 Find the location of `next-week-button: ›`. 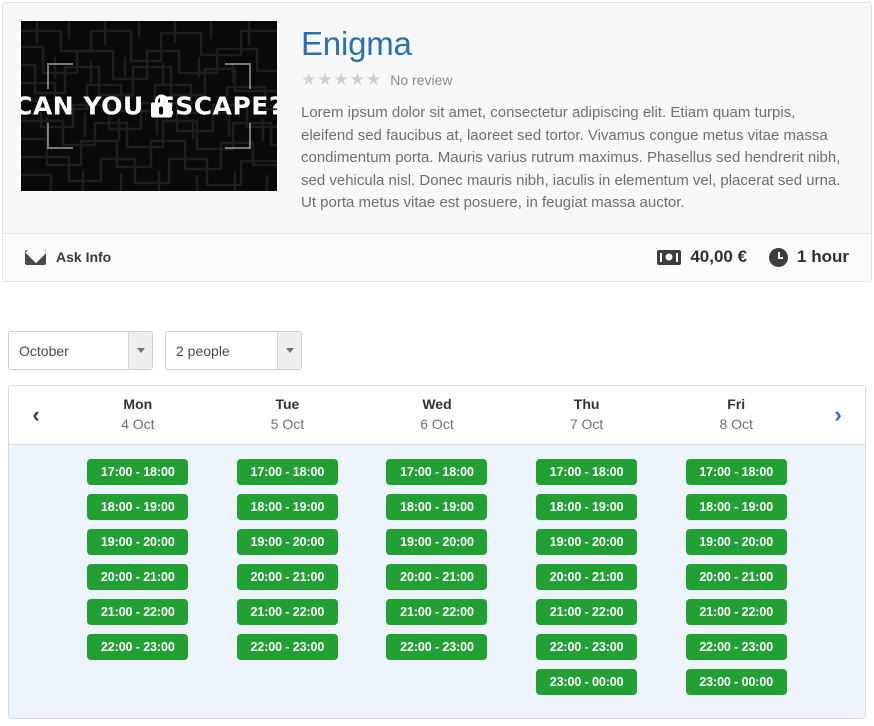

next-week-button: › is located at coordinates (838, 415).